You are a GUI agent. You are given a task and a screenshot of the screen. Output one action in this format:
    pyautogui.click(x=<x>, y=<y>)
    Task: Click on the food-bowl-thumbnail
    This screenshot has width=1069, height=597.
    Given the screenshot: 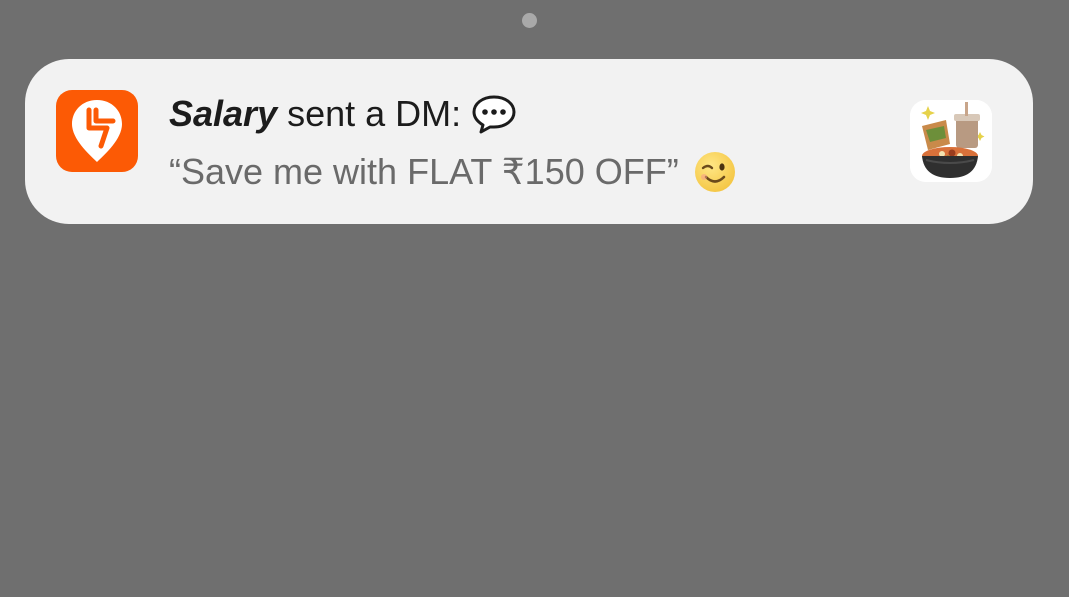 What is the action you would take?
    pyautogui.click(x=951, y=141)
    